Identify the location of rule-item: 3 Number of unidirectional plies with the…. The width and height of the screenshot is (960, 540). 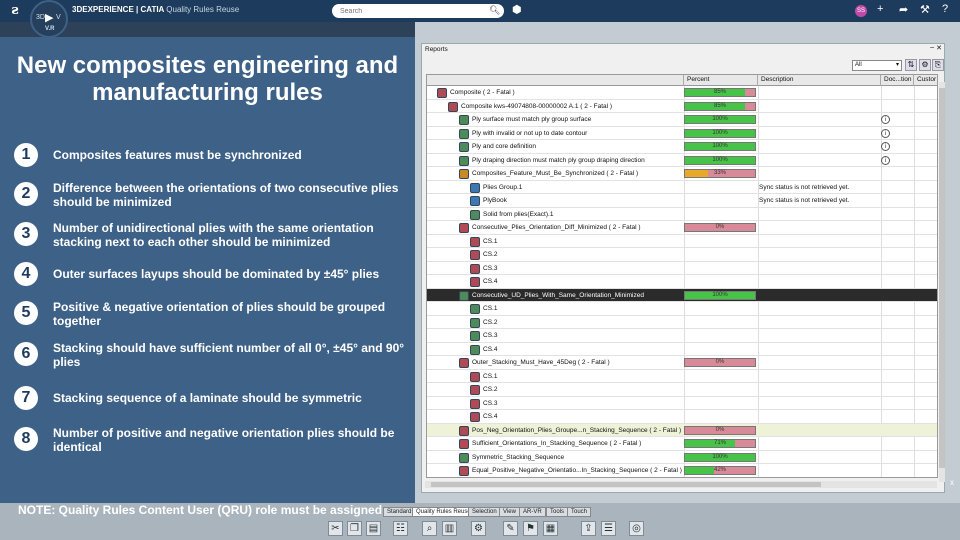
(211, 237).